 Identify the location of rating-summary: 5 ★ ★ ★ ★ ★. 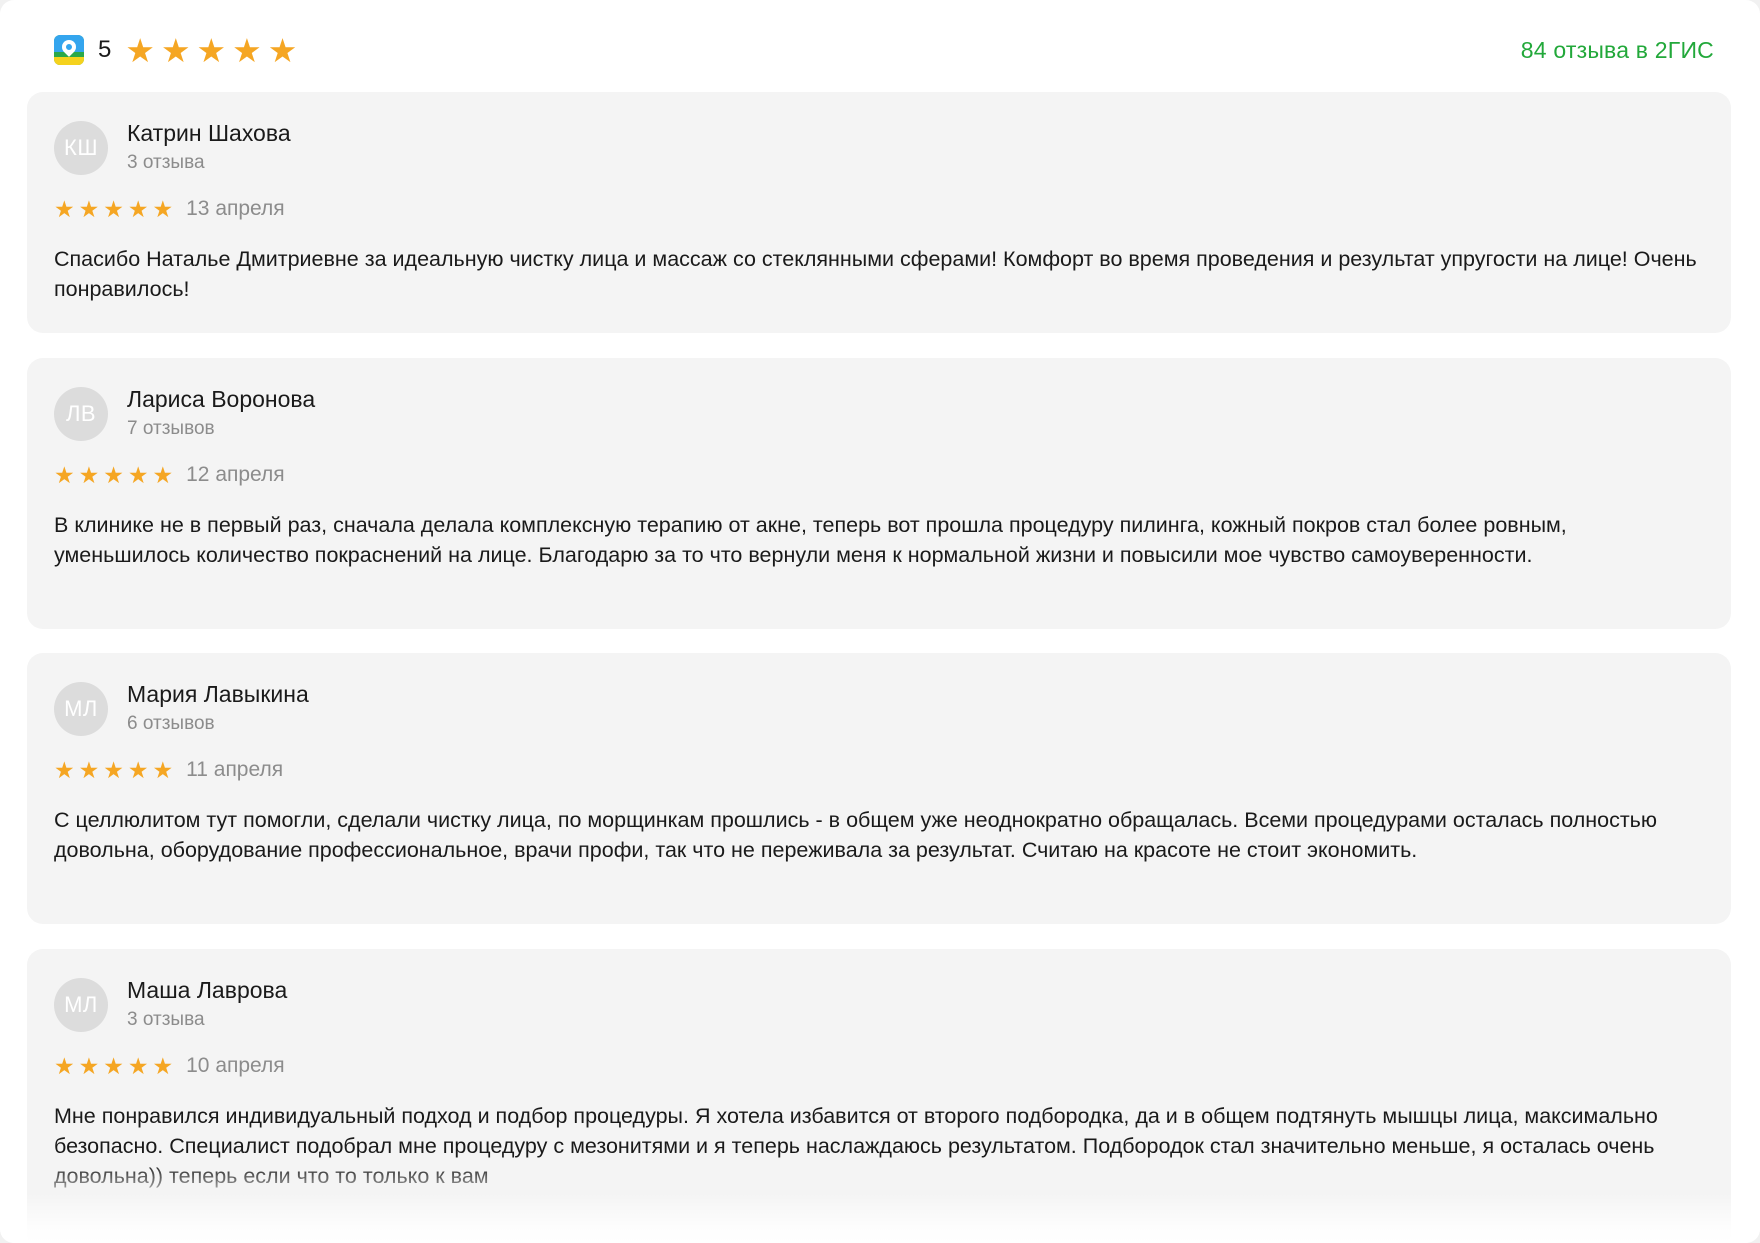
(175, 50).